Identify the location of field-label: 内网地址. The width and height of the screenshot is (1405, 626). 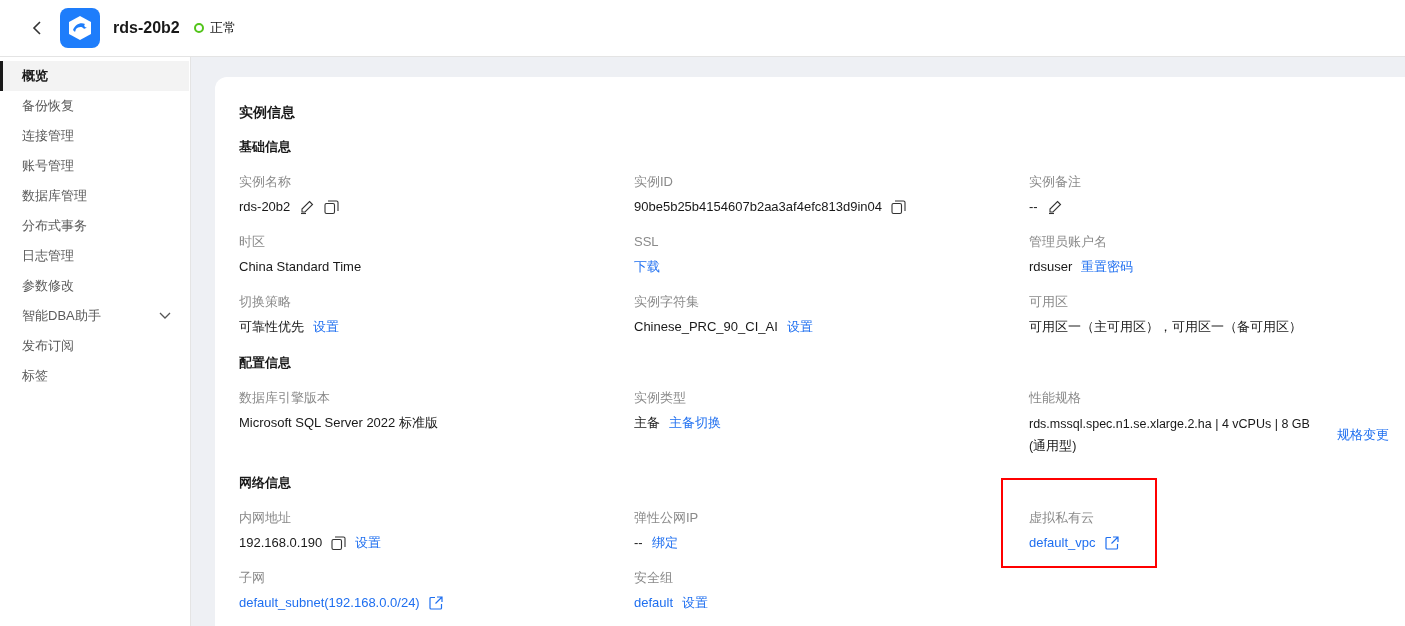
(265, 518).